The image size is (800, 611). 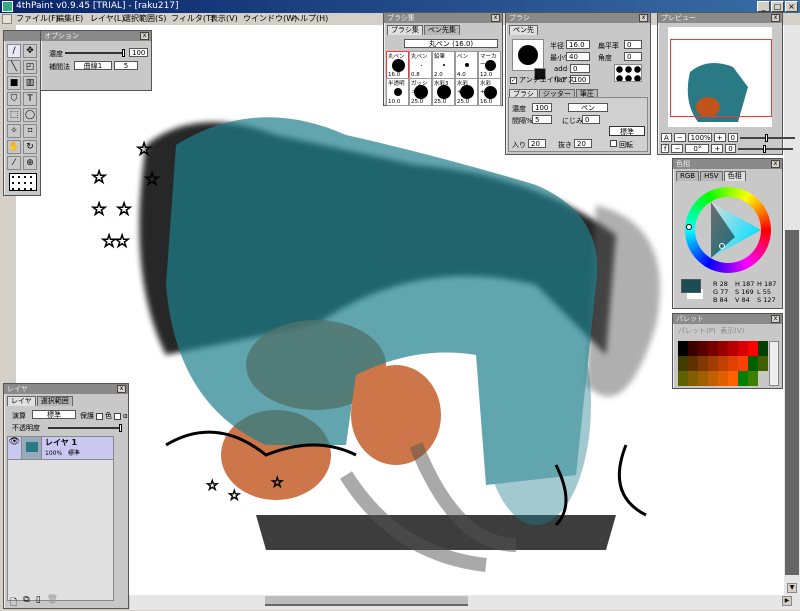 I want to click on tip-shape-picker, so click(x=628, y=73).